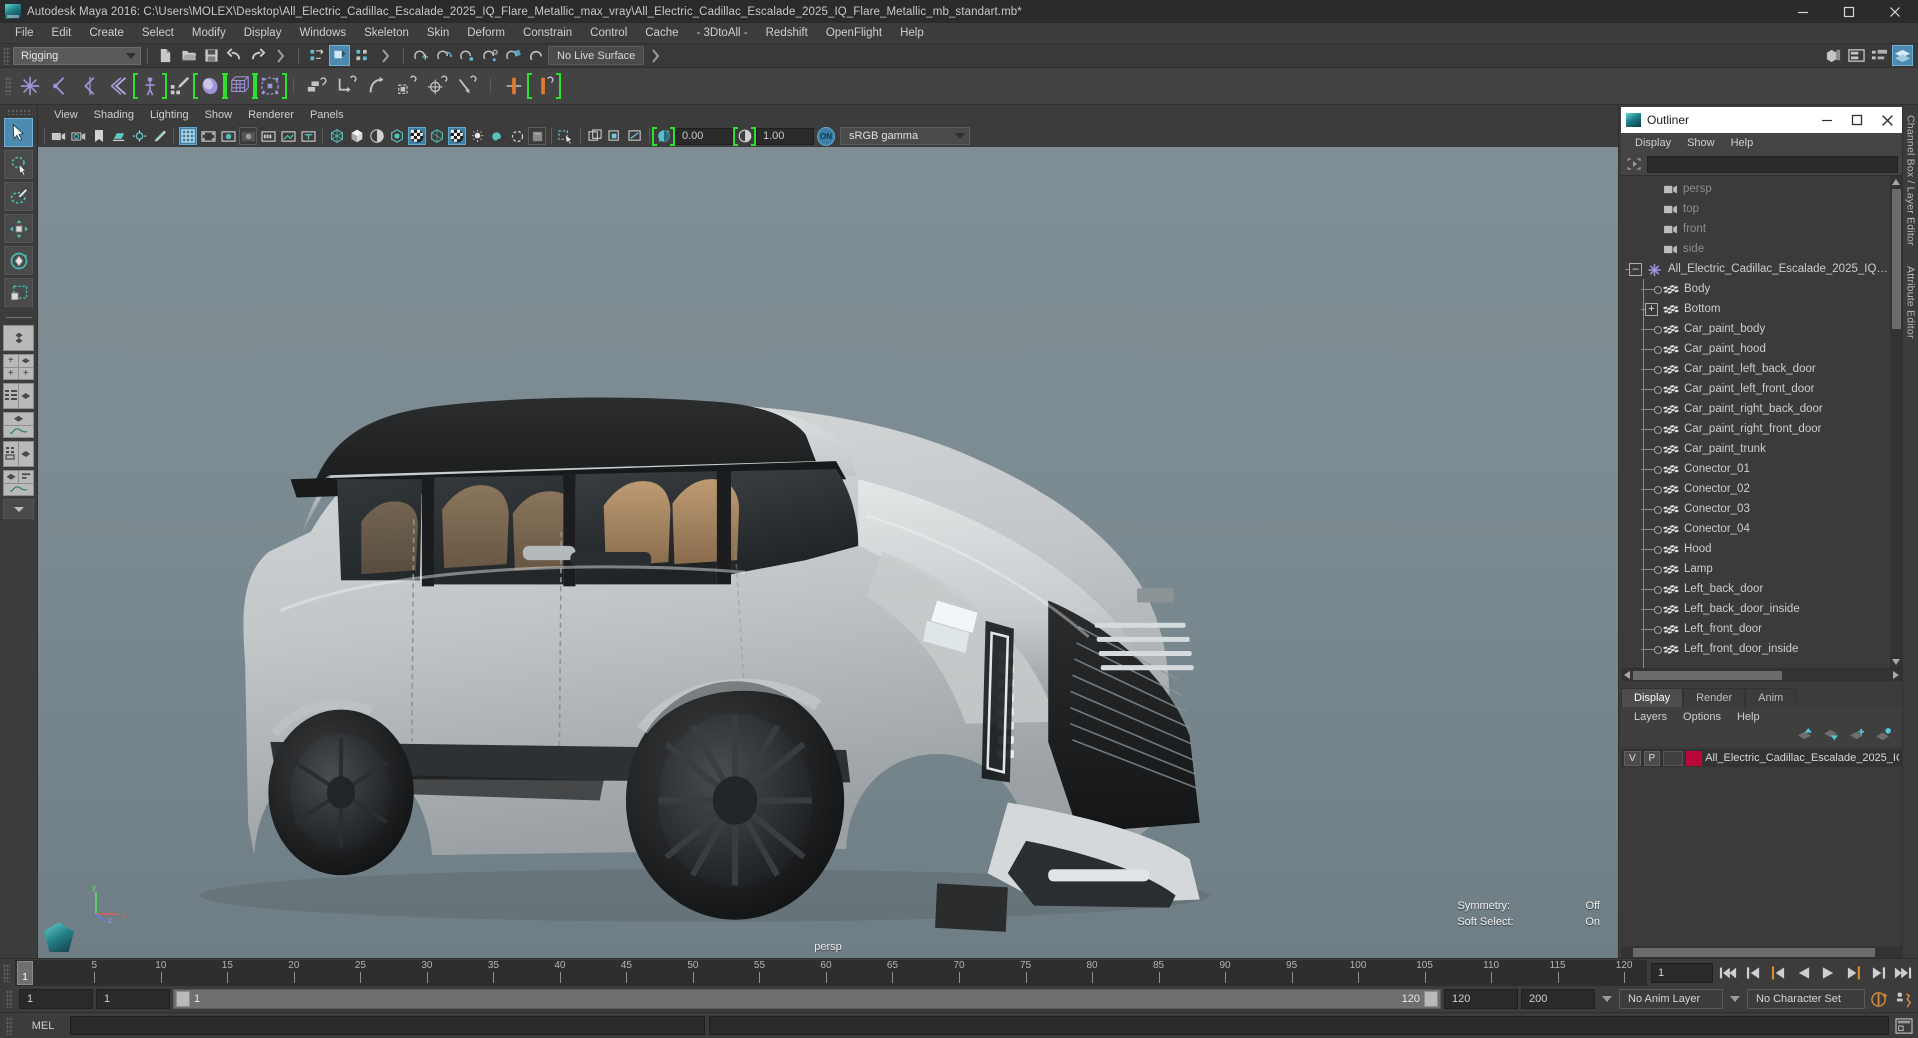 The width and height of the screenshot is (1918, 1038). What do you see at coordinates (490, 55) in the screenshot?
I see `snap-to-projected-center-button` at bounding box center [490, 55].